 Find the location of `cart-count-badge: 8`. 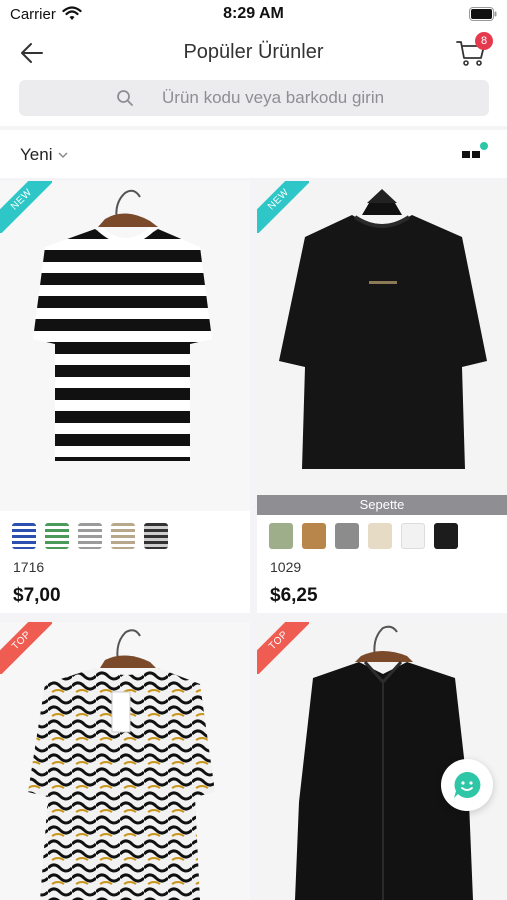

cart-count-badge: 8 is located at coordinates (484, 41).